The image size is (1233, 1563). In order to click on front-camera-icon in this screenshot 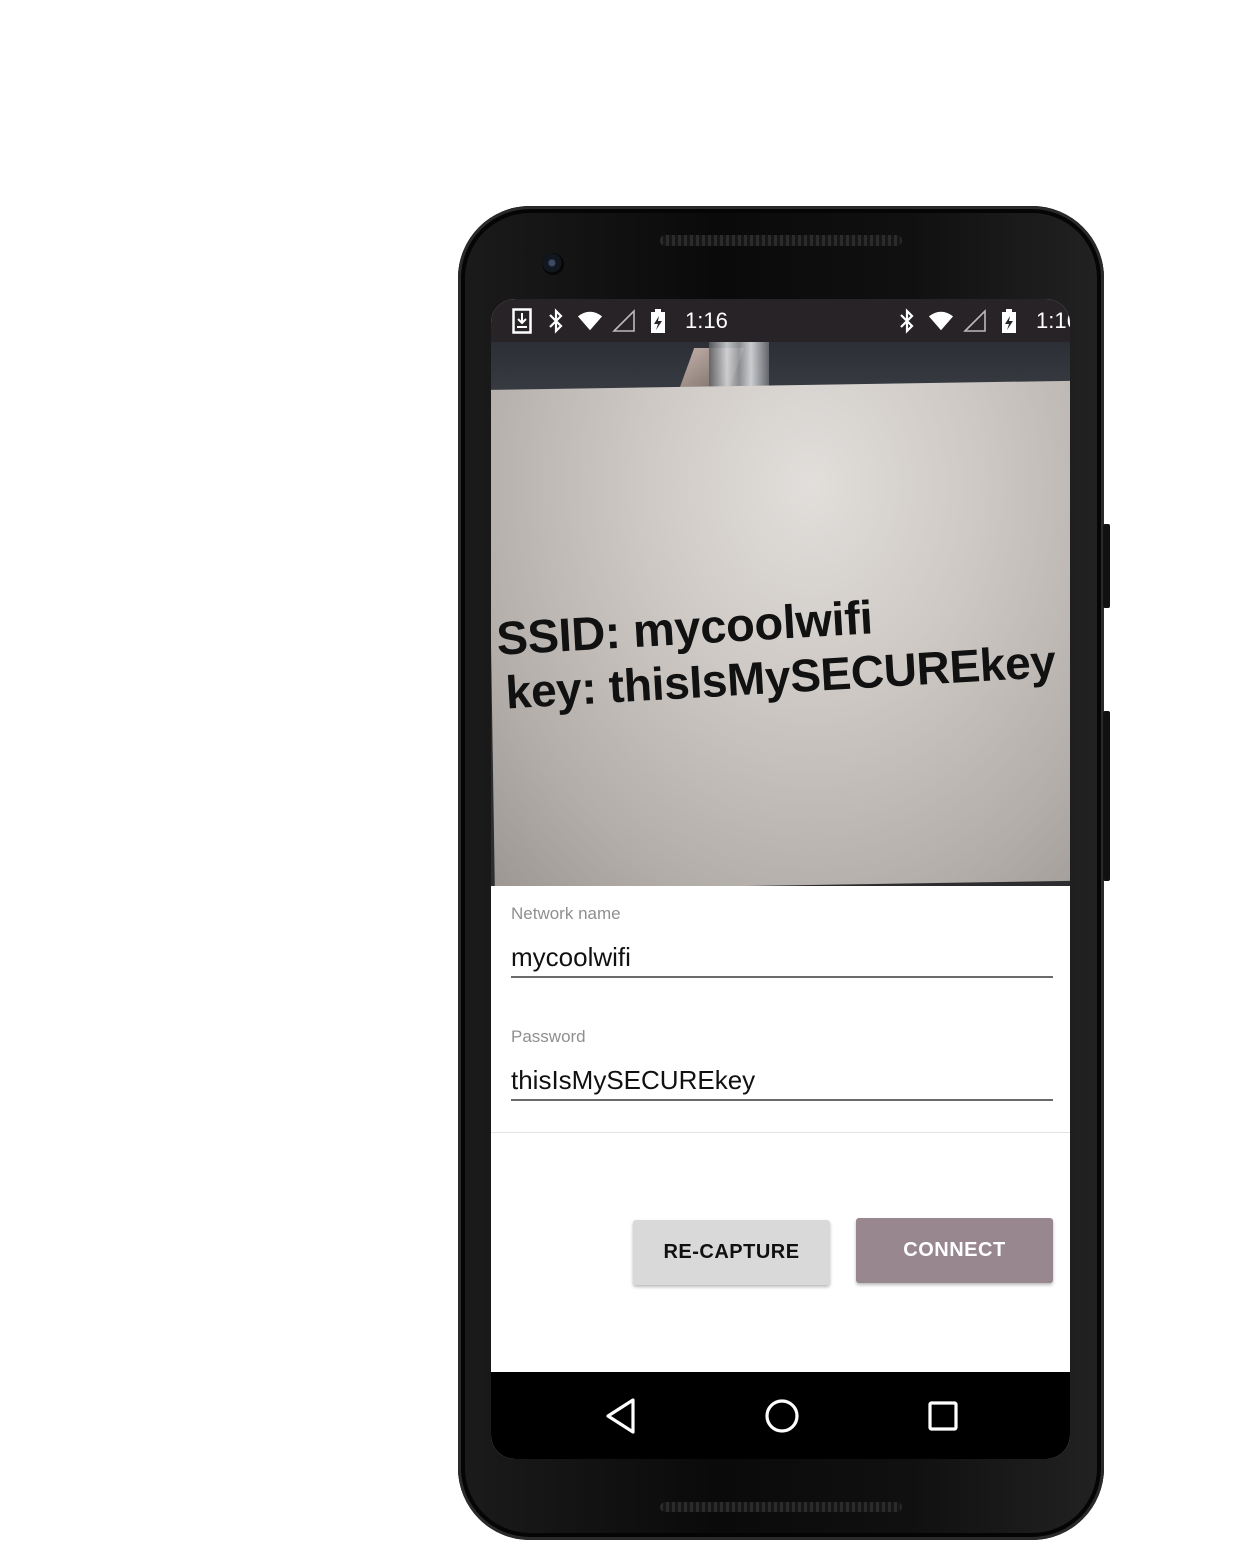, I will do `click(553, 264)`.